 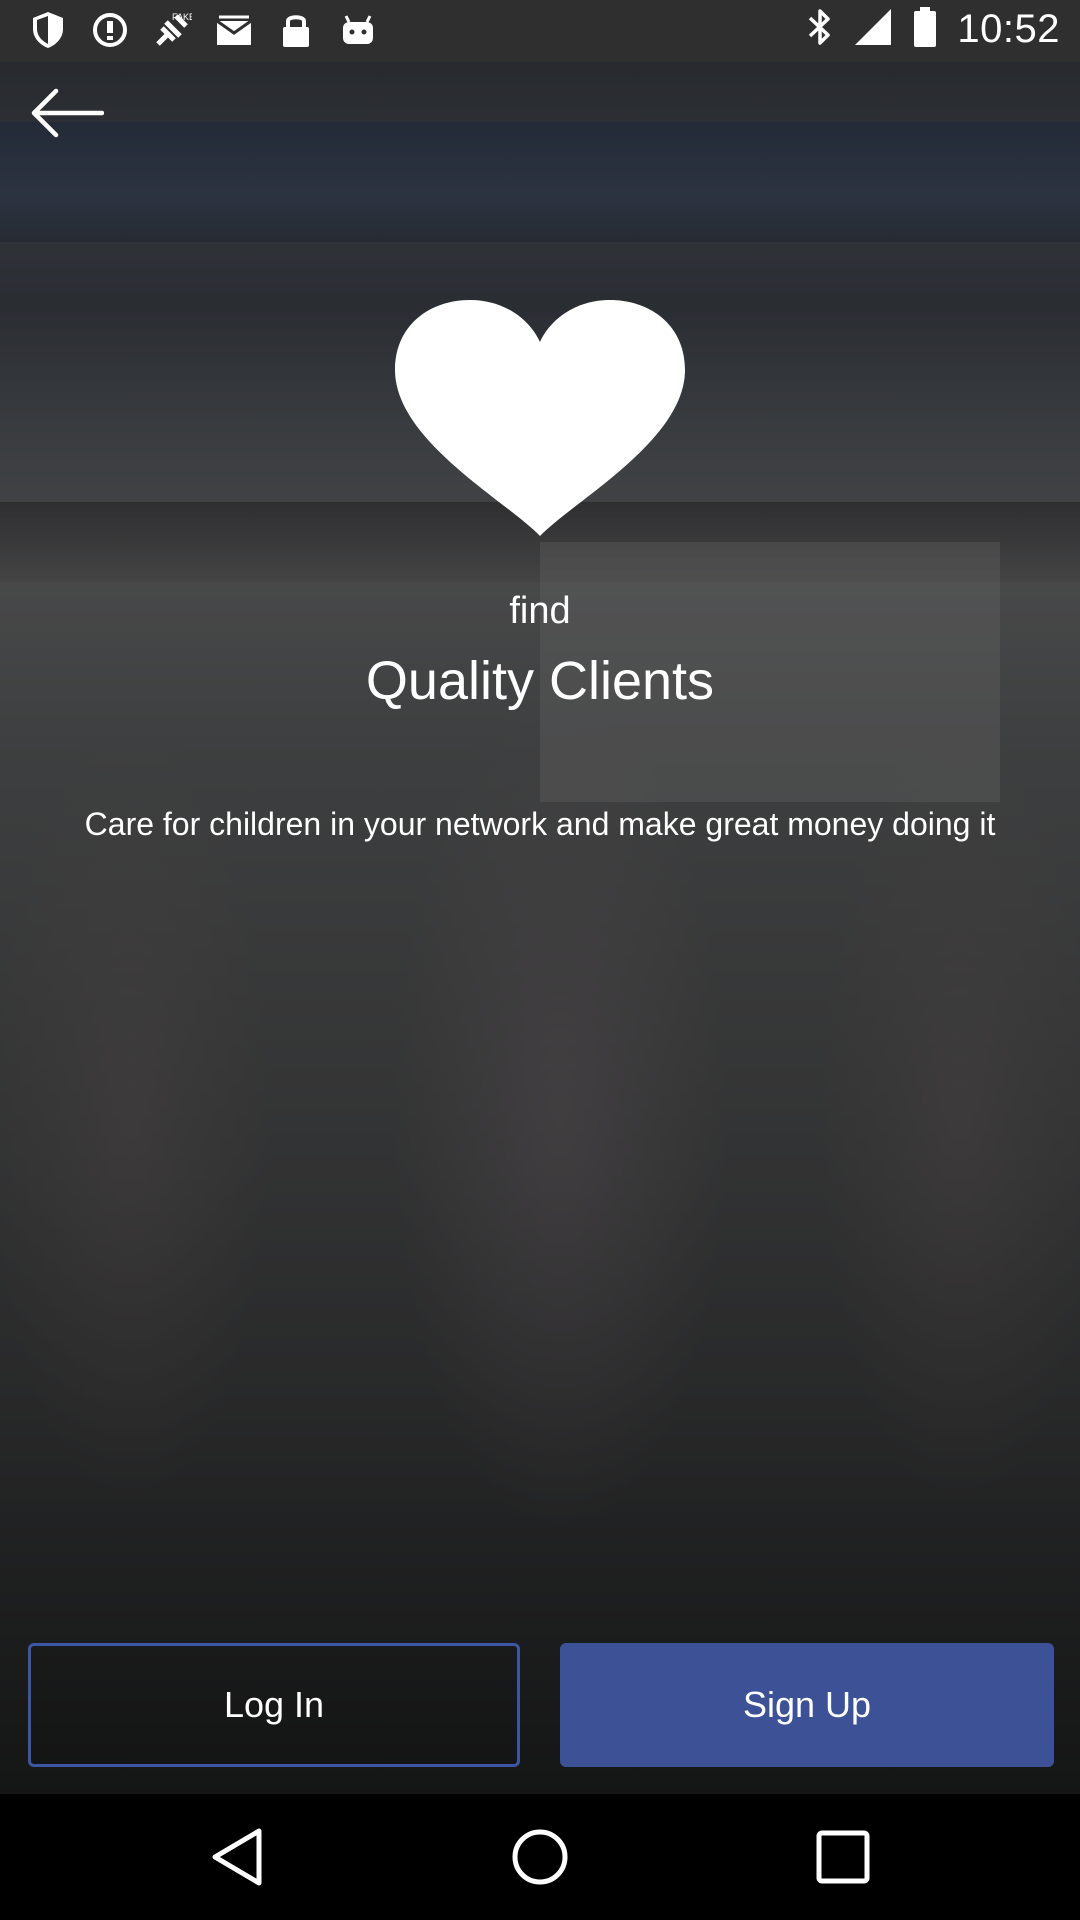 What do you see at coordinates (540, 611) in the screenshot?
I see `find-label: find` at bounding box center [540, 611].